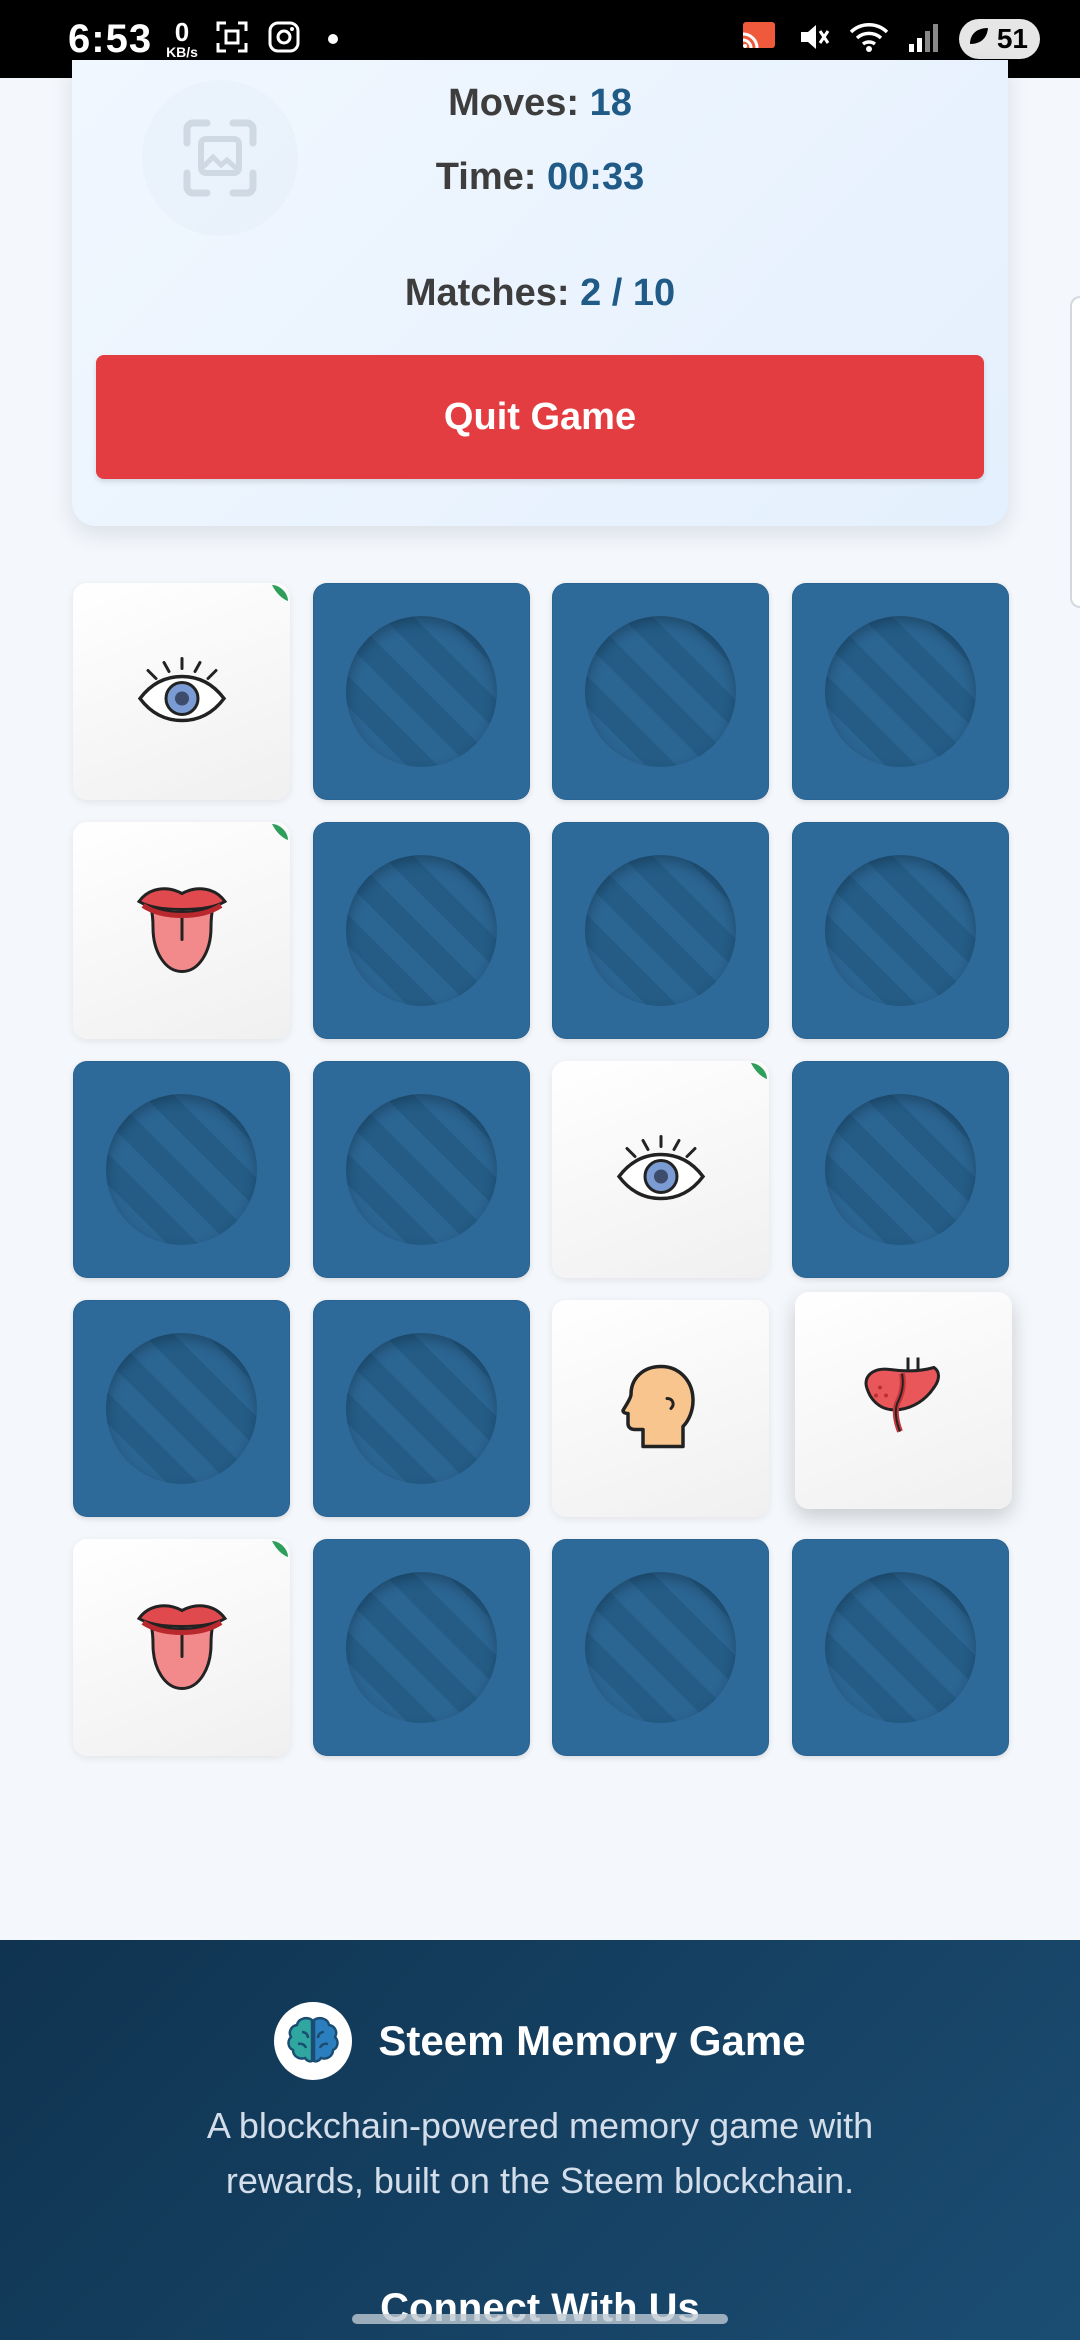 This screenshot has height=2340, width=1080. I want to click on footer-brand: Steem Memory Game, so click(540, 2041).